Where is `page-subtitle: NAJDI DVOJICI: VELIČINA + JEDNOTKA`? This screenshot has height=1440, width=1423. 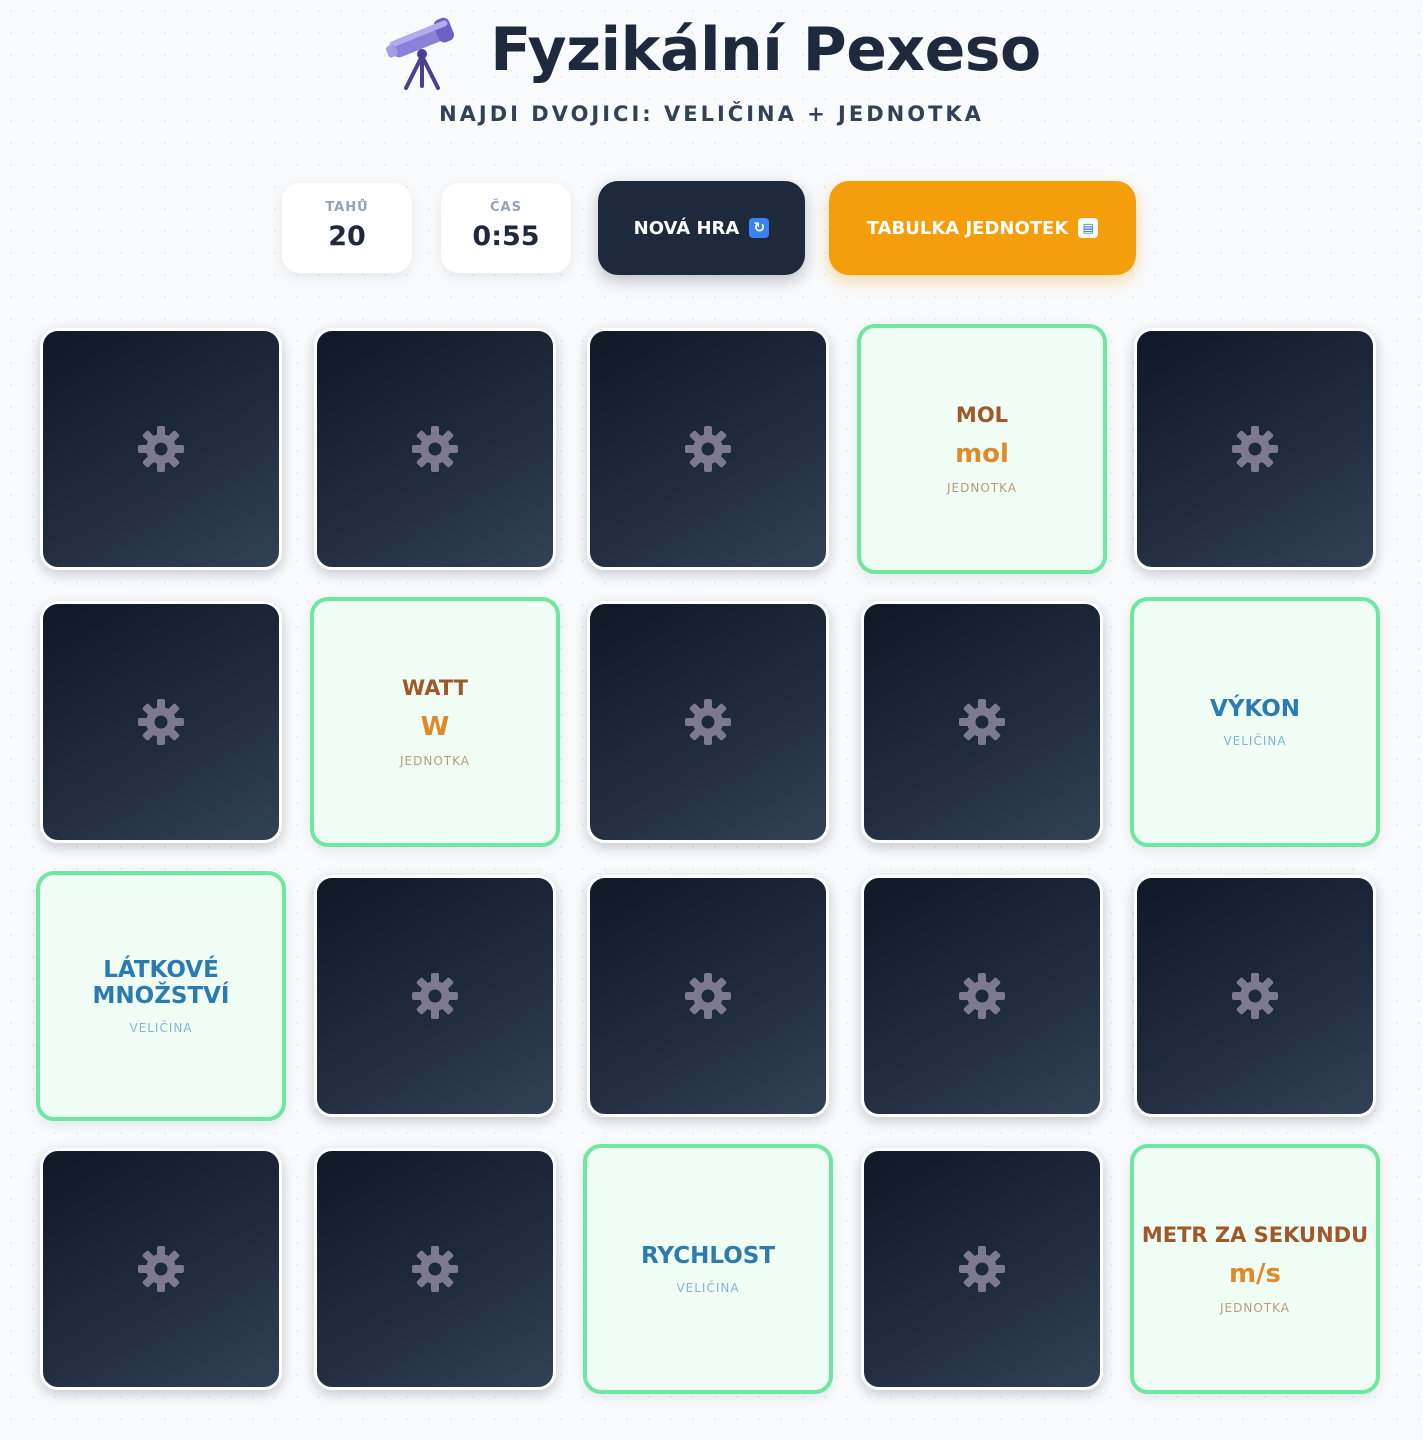 page-subtitle: NAJDI DVOJICI: VELIČINA + JEDNOTKA is located at coordinates (711, 114).